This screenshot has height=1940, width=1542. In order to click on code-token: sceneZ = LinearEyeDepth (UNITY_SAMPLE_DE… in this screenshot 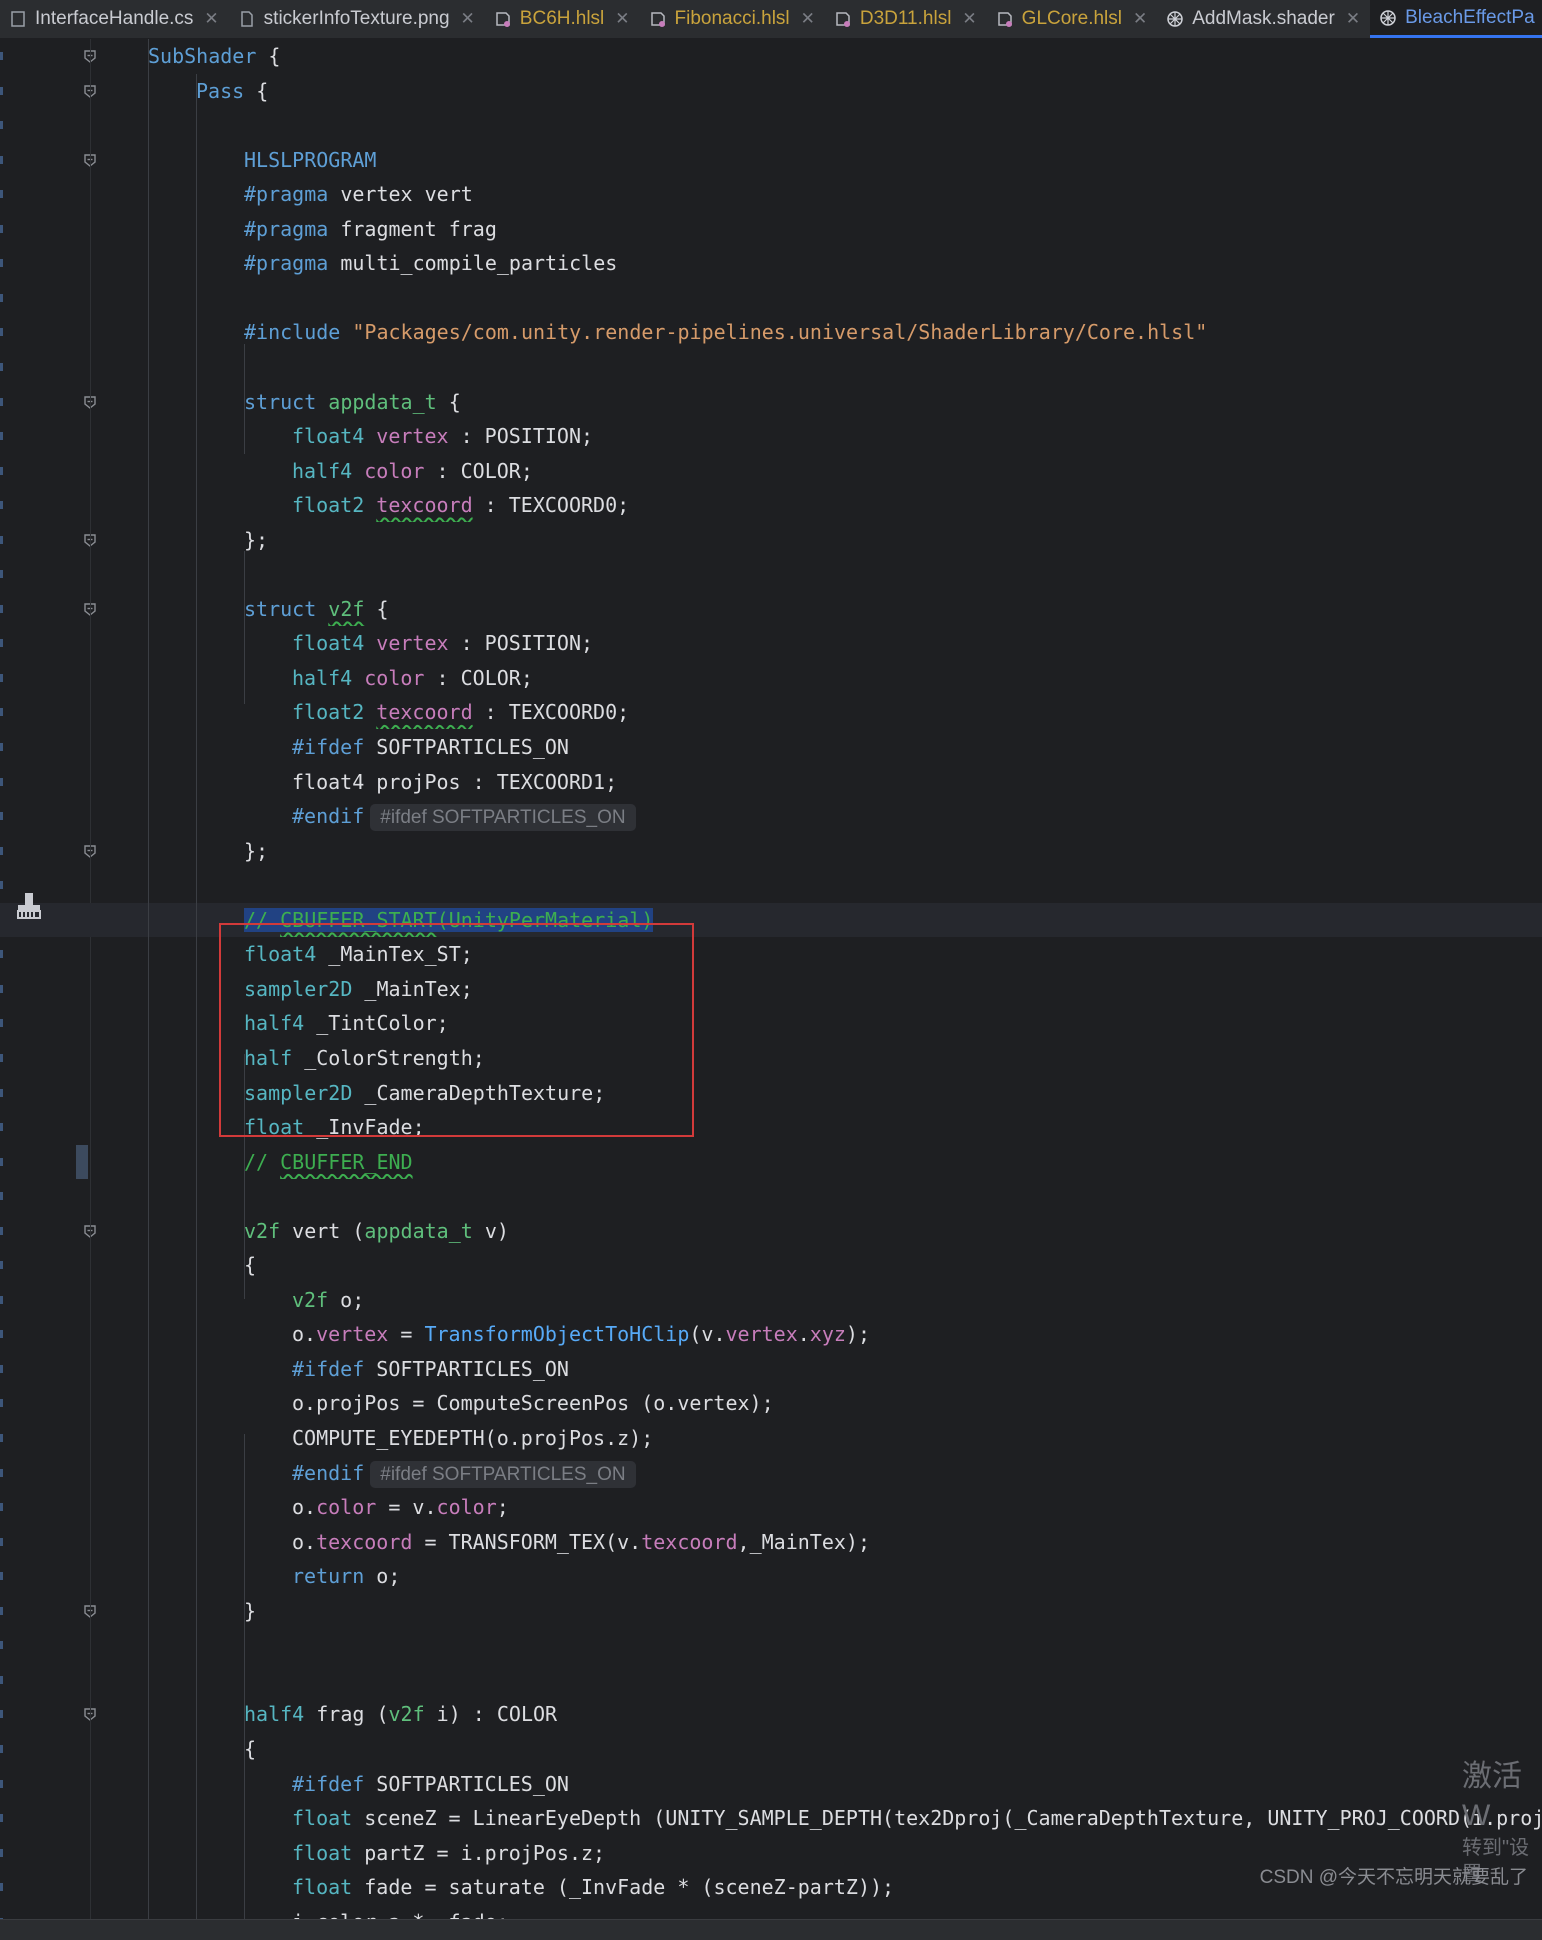, I will do `click(947, 1818)`.